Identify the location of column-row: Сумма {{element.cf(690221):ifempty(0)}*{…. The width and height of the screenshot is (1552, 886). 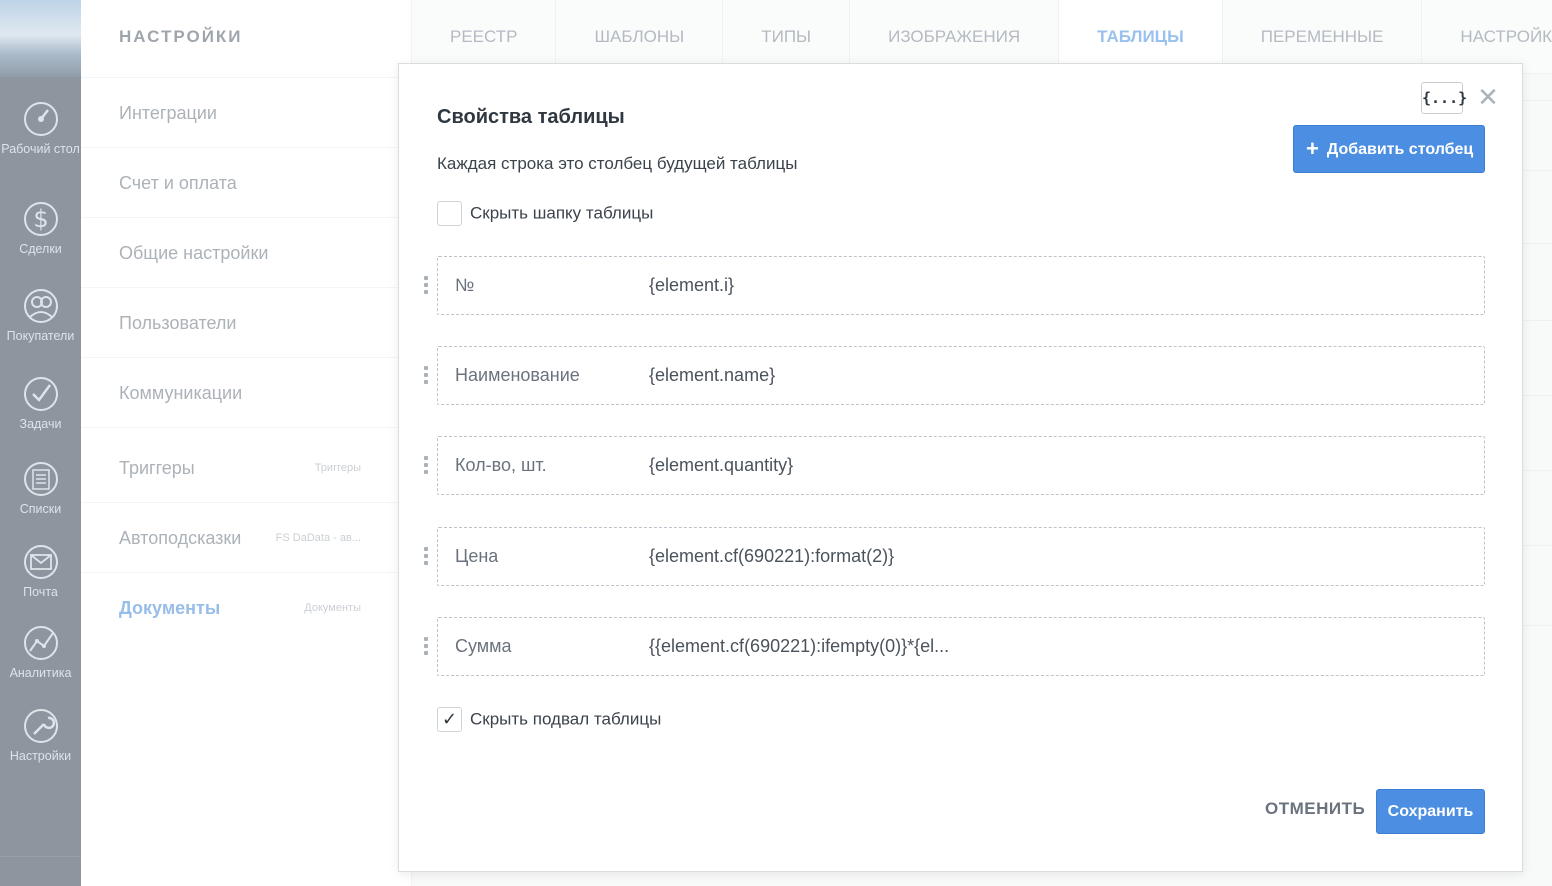
(954, 646).